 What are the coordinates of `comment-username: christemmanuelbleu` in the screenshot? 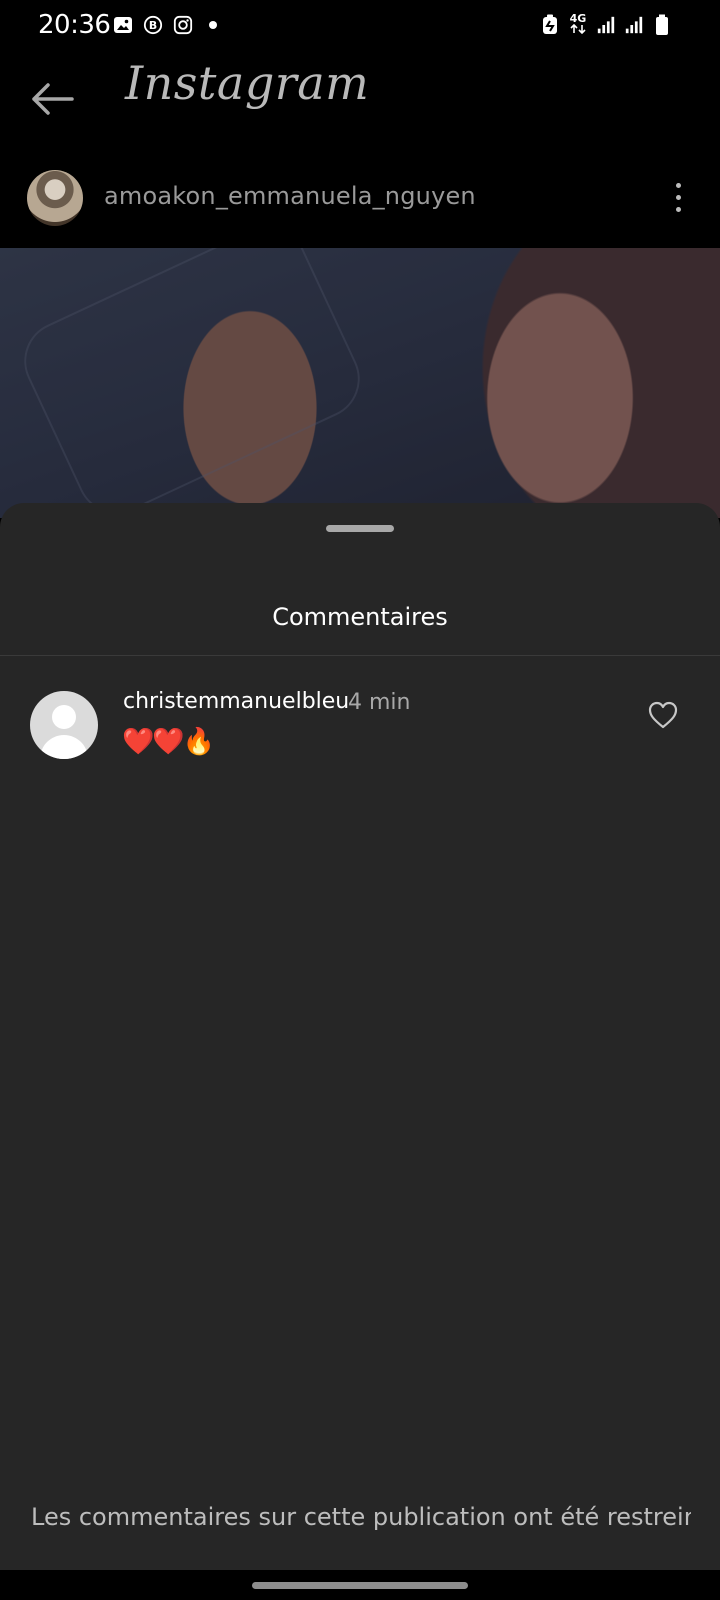 It's located at (236, 701).